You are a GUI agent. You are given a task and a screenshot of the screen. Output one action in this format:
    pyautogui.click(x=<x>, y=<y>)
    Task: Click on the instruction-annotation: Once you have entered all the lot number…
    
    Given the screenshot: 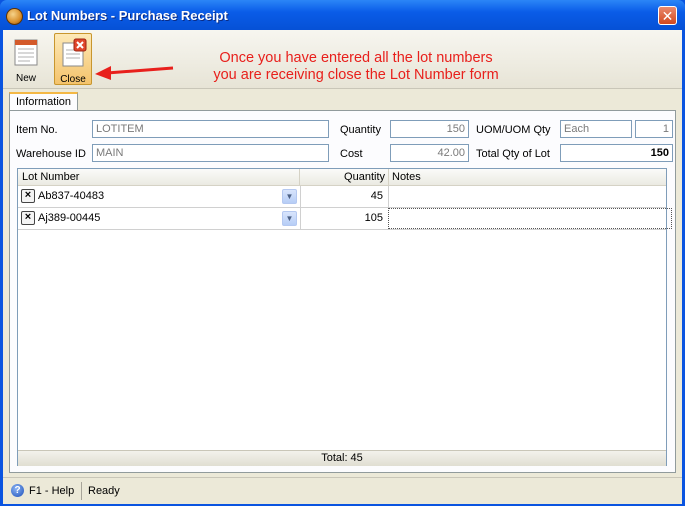 What is the action you would take?
    pyautogui.click(x=356, y=67)
    